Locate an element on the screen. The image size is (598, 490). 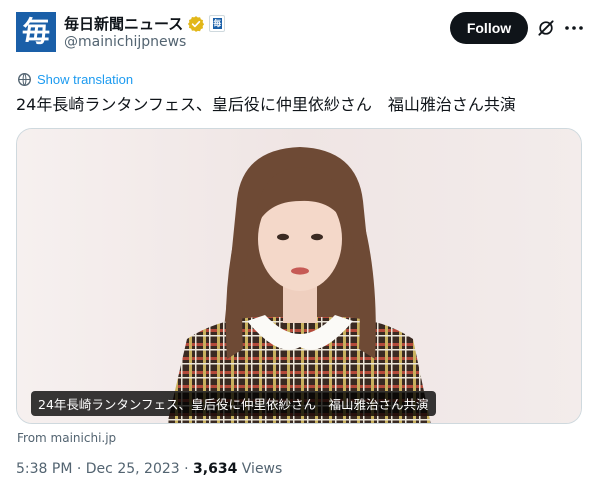
tweet-time: 5:38 PM is located at coordinates (44, 469).